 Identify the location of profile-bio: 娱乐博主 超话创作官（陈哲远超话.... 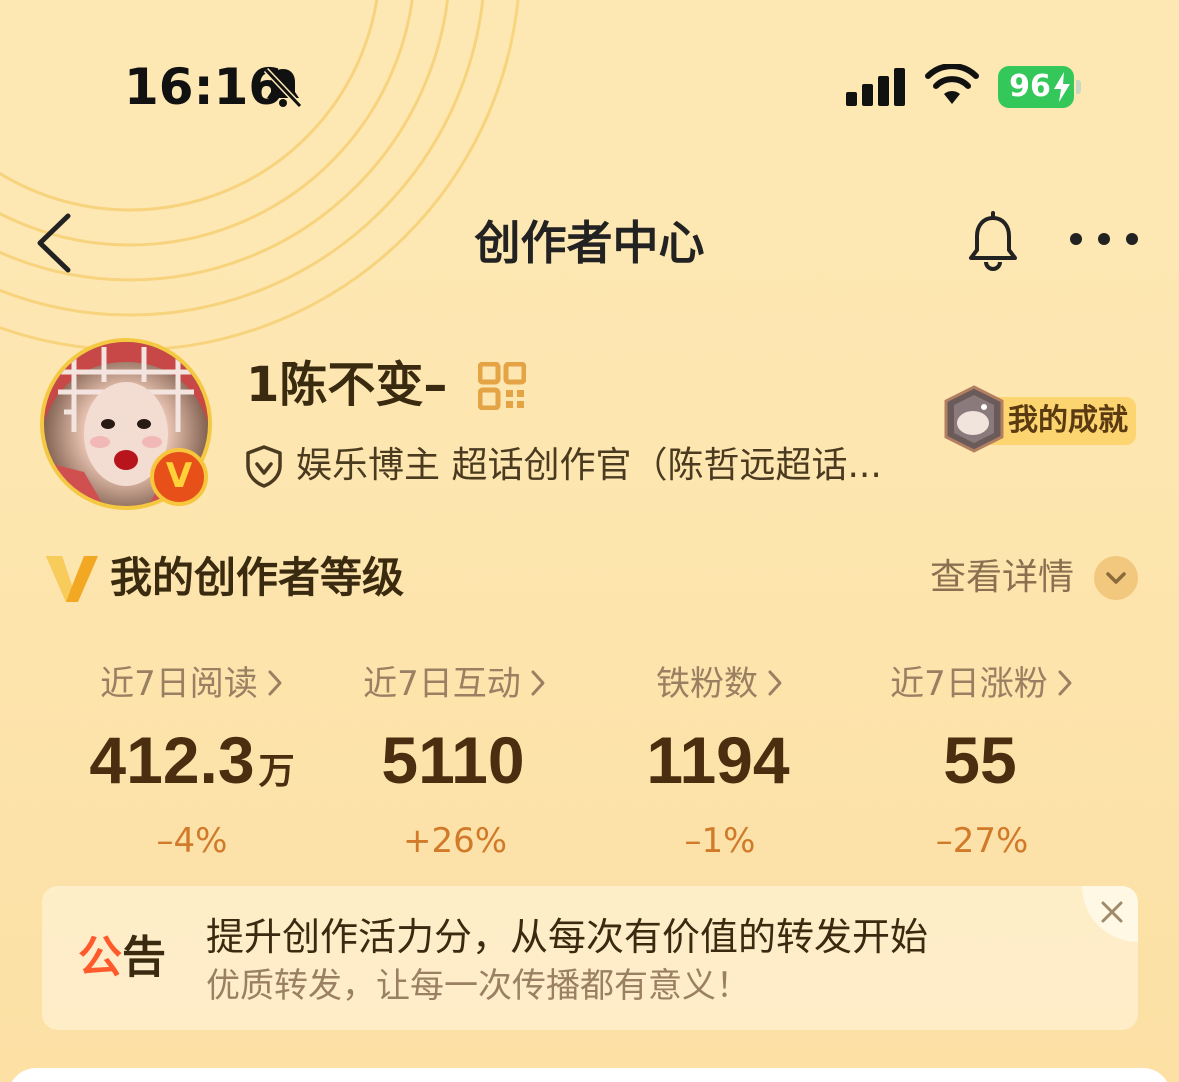
(589, 465).